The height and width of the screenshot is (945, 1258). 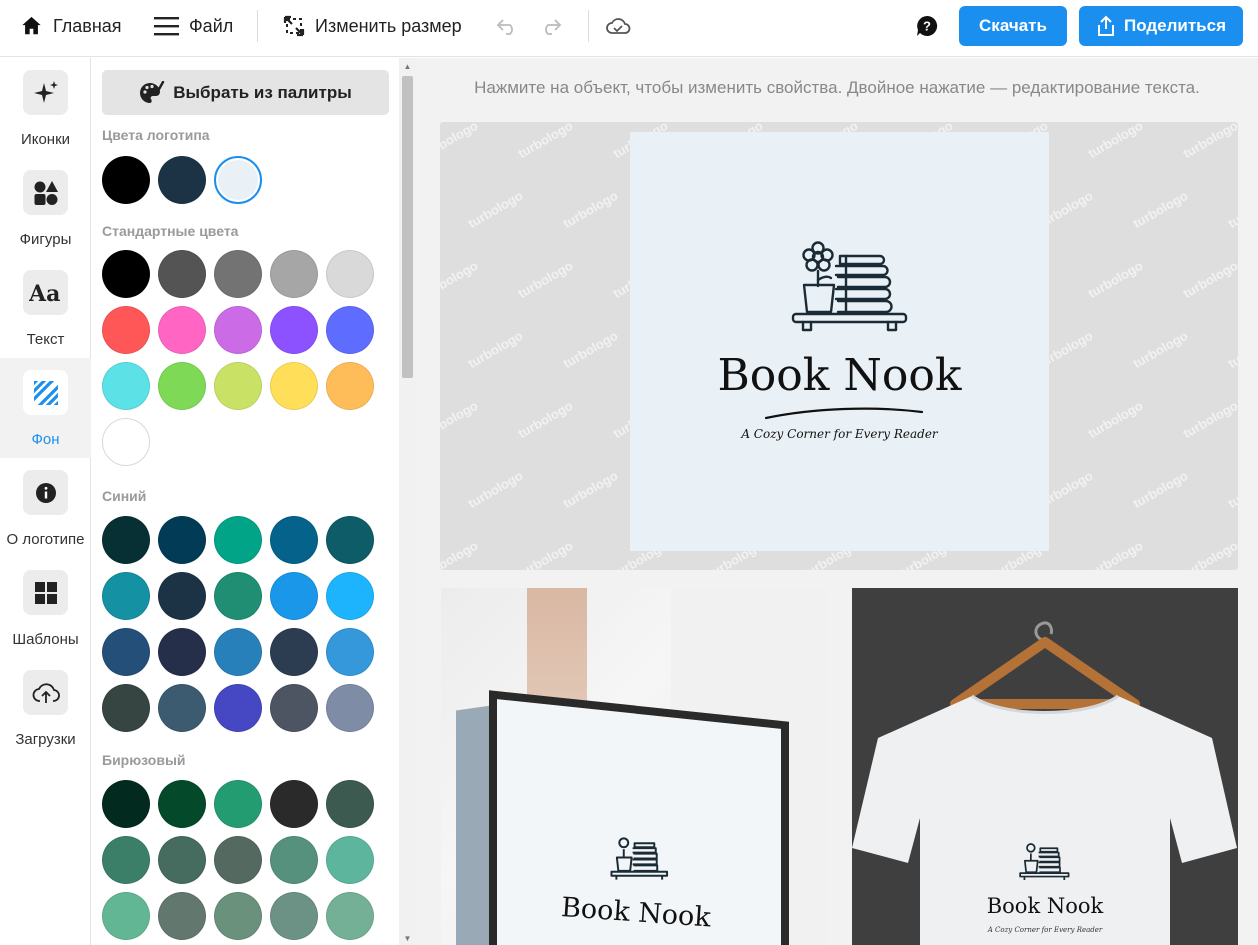 I want to click on rail-icon-box: Aa, so click(x=45, y=292).